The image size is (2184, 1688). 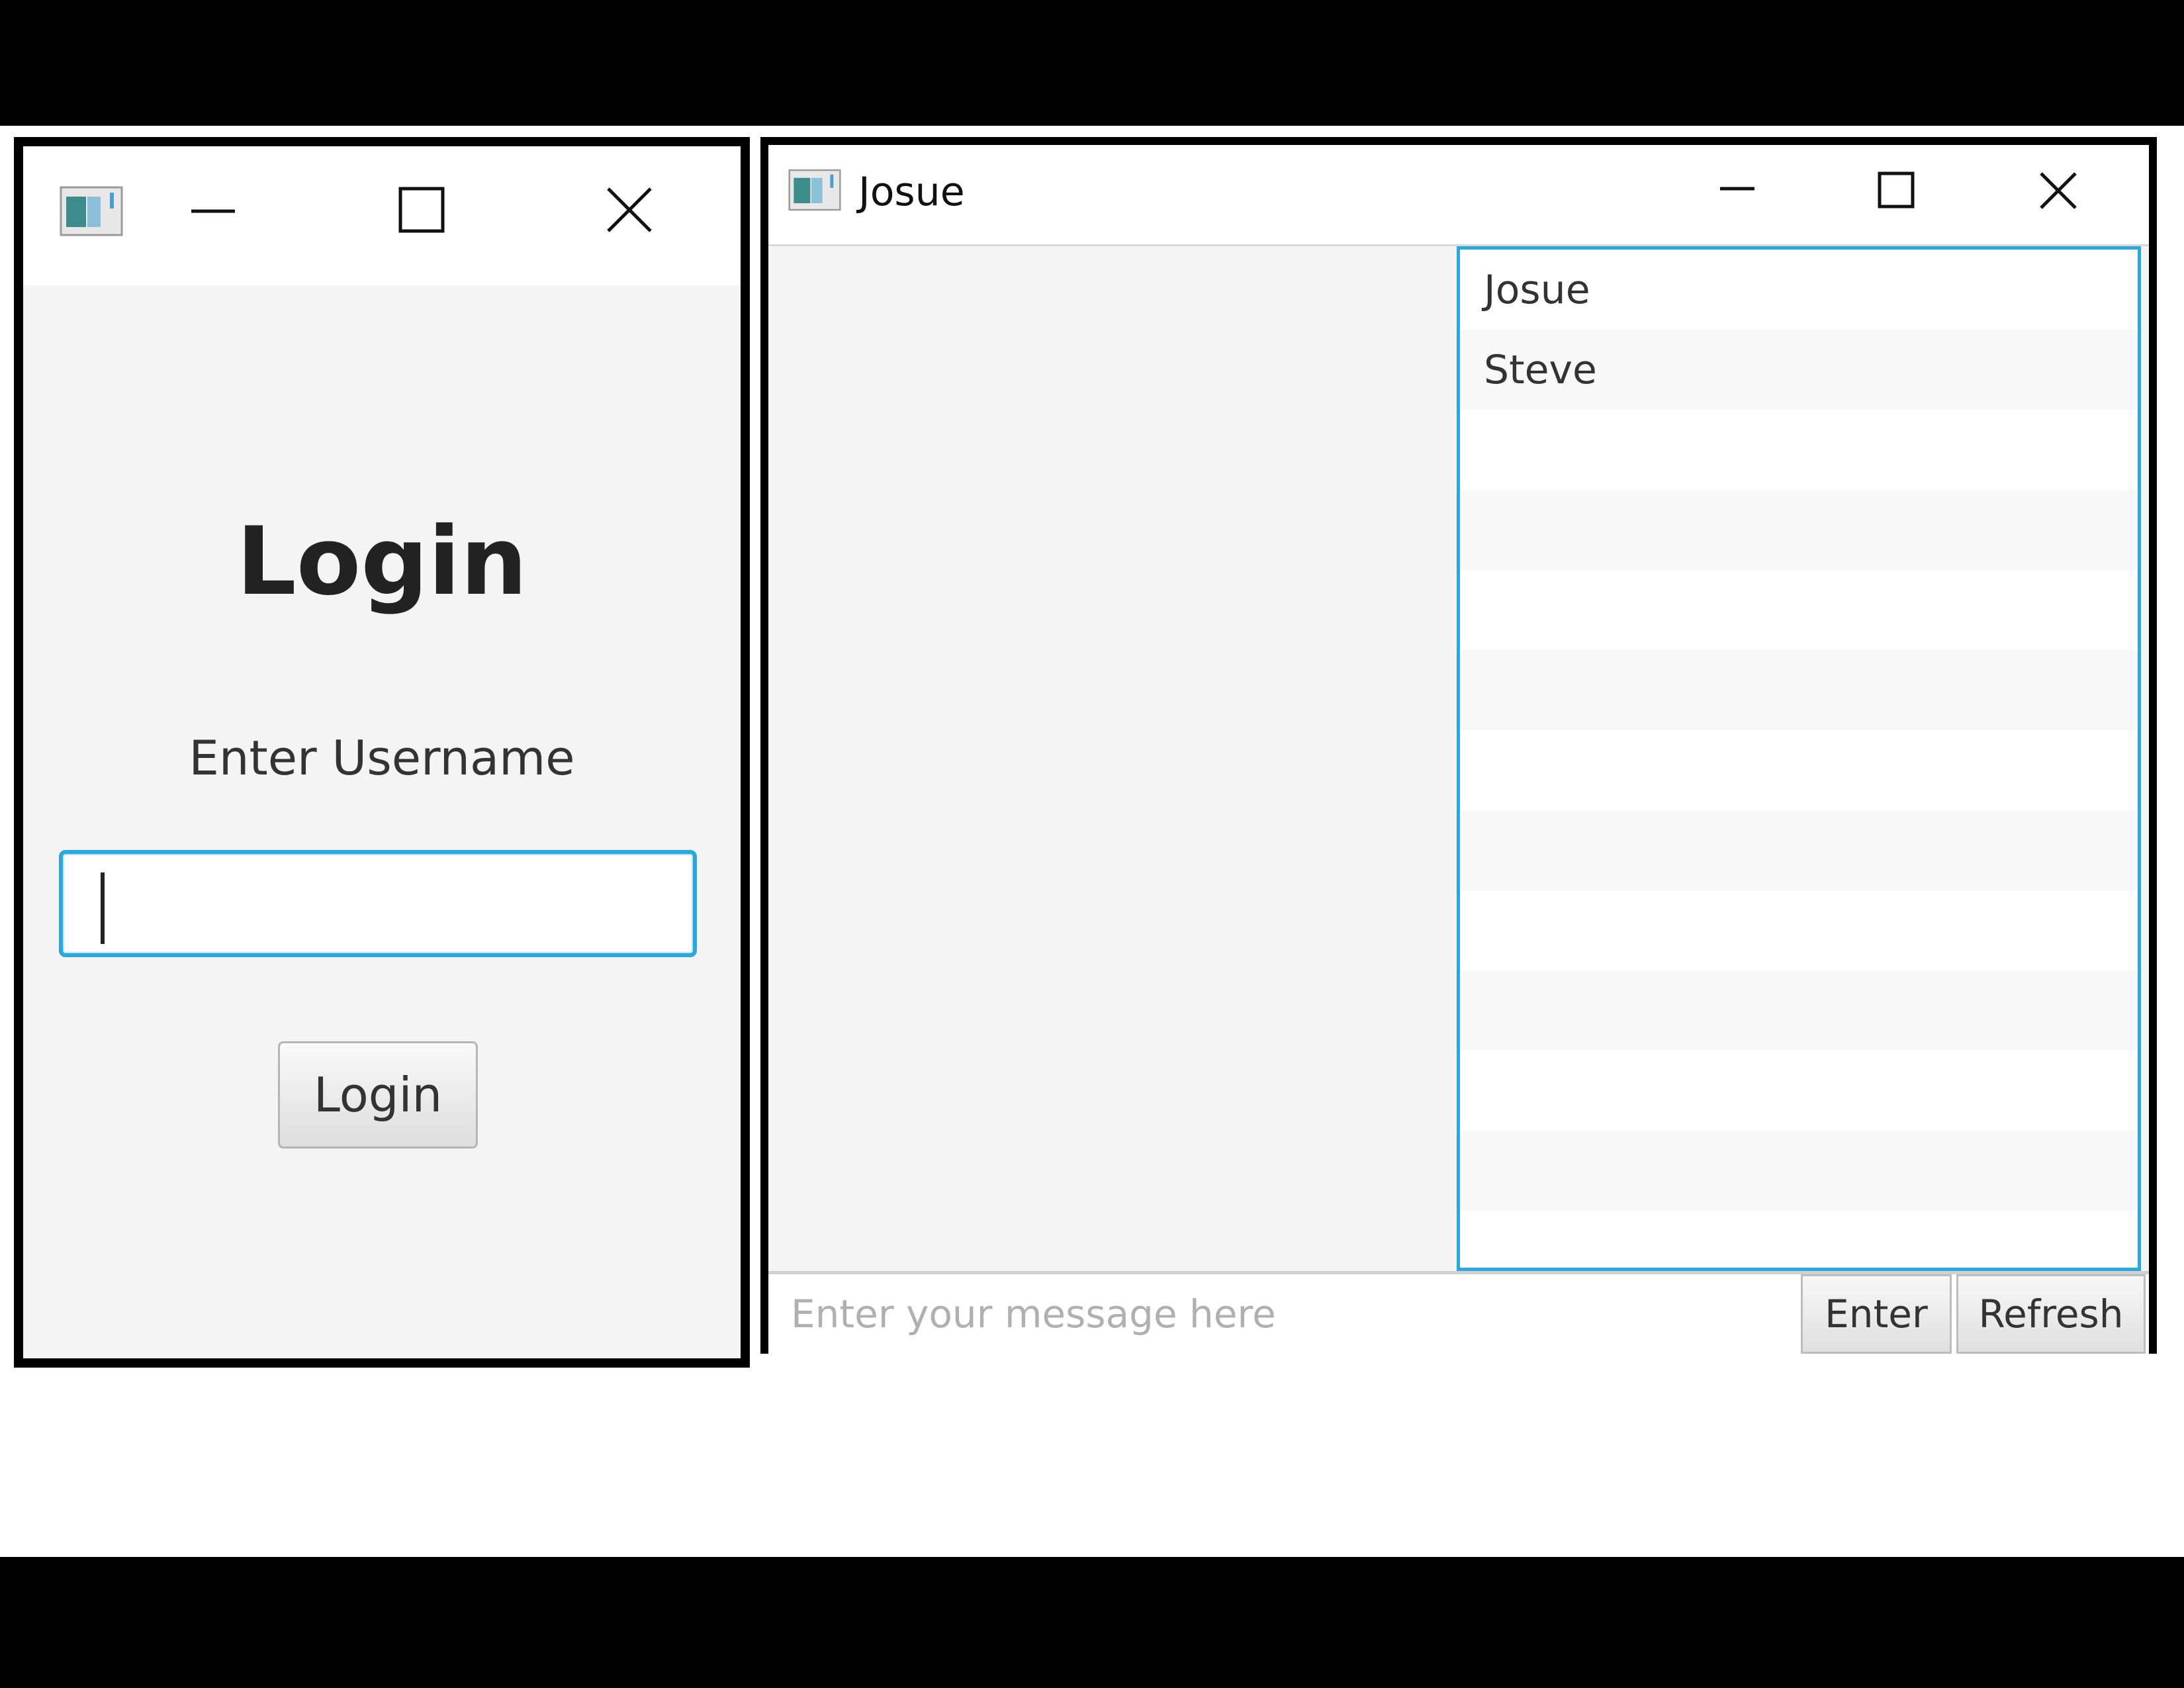 I want to click on message-titlebar: Josue, so click(x=1459, y=195).